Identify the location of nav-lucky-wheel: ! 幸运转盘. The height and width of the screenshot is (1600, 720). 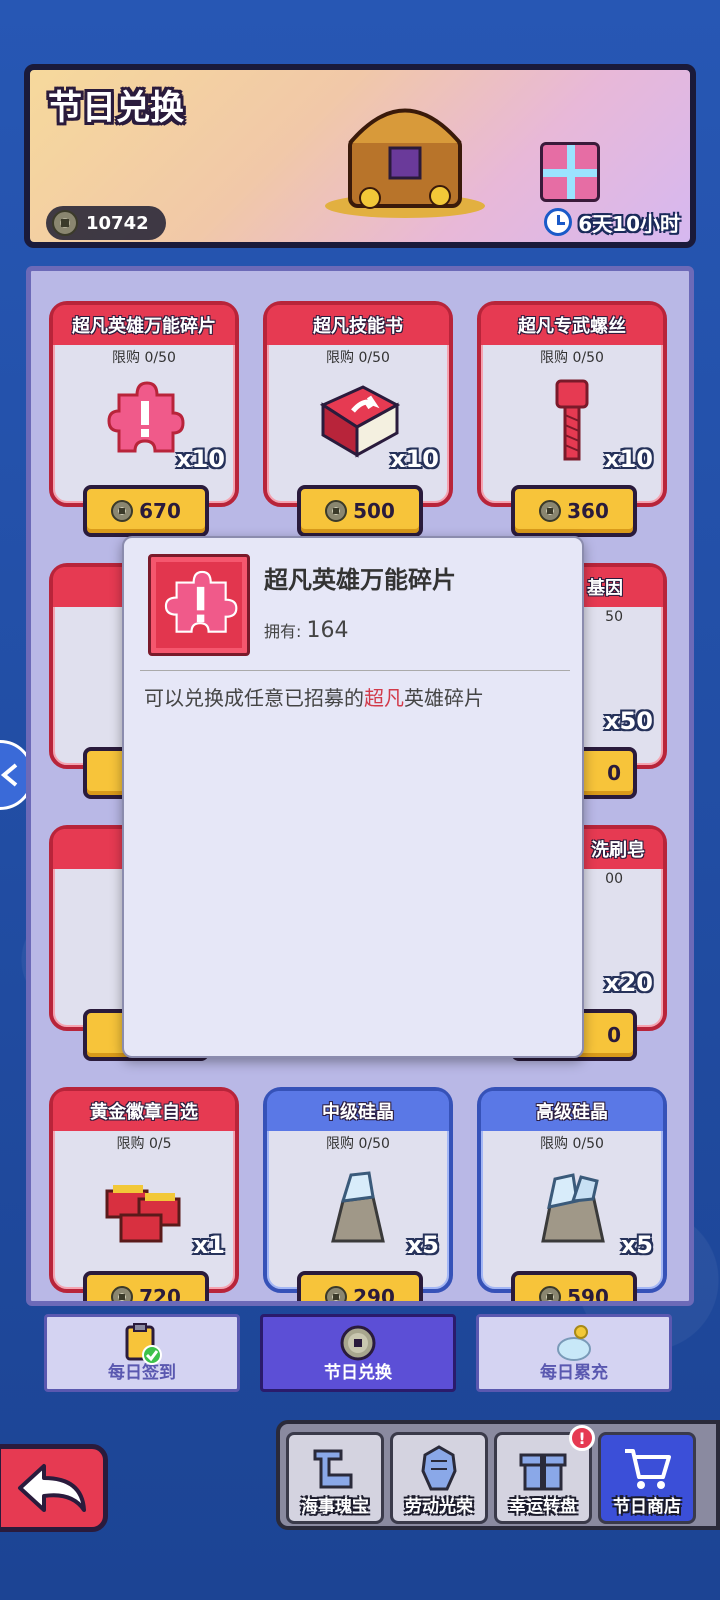
(544, 1474).